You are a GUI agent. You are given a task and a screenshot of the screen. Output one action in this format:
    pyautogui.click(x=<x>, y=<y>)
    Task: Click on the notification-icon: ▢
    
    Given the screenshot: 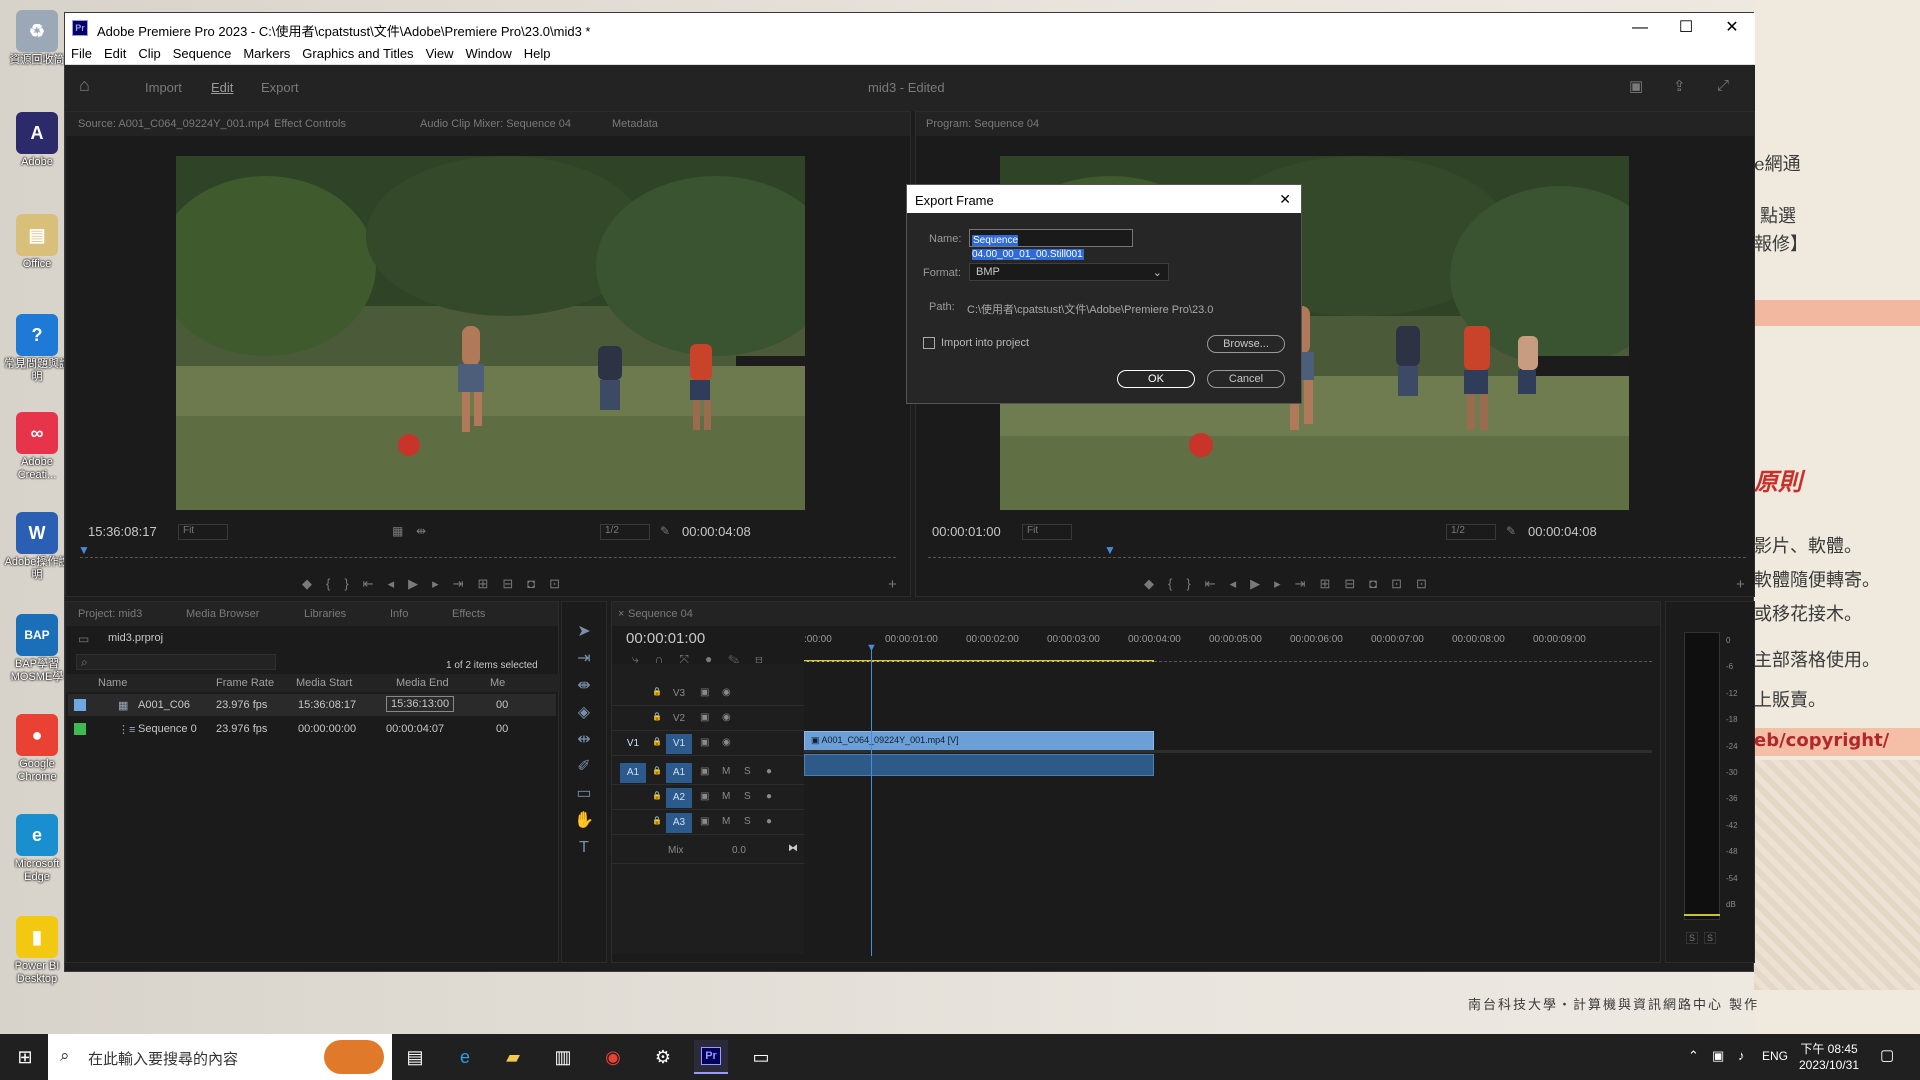 What is the action you would take?
    pyautogui.click(x=1887, y=1055)
    